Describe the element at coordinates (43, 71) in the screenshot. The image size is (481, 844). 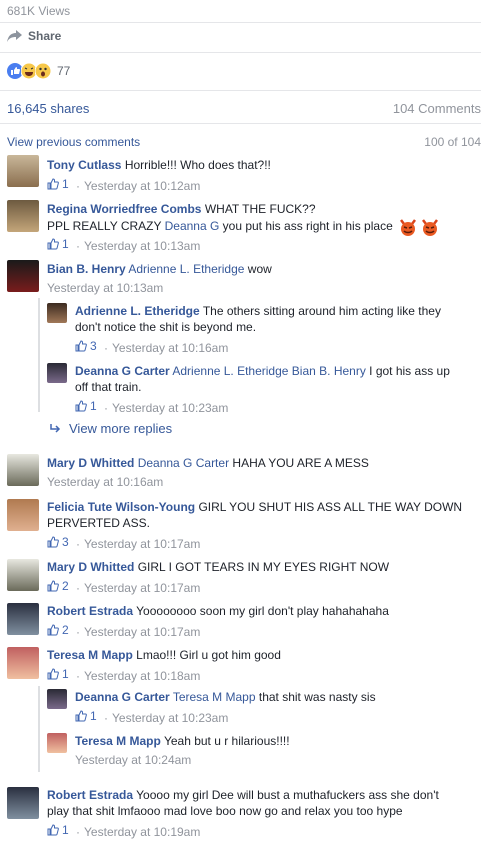
I see `wow-reaction-icon` at that location.